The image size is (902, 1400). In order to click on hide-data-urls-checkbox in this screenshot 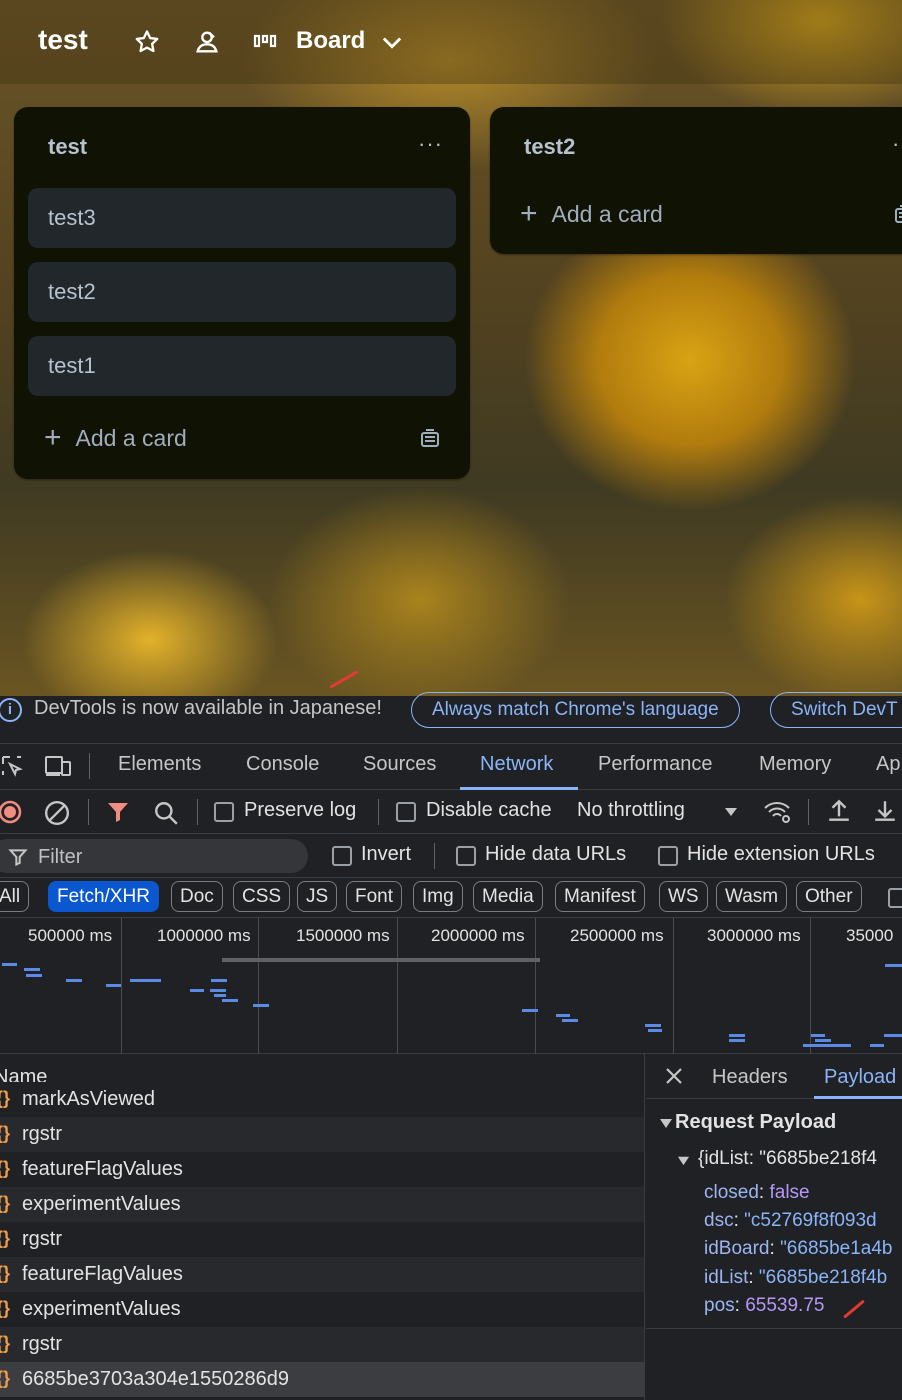, I will do `click(466, 856)`.